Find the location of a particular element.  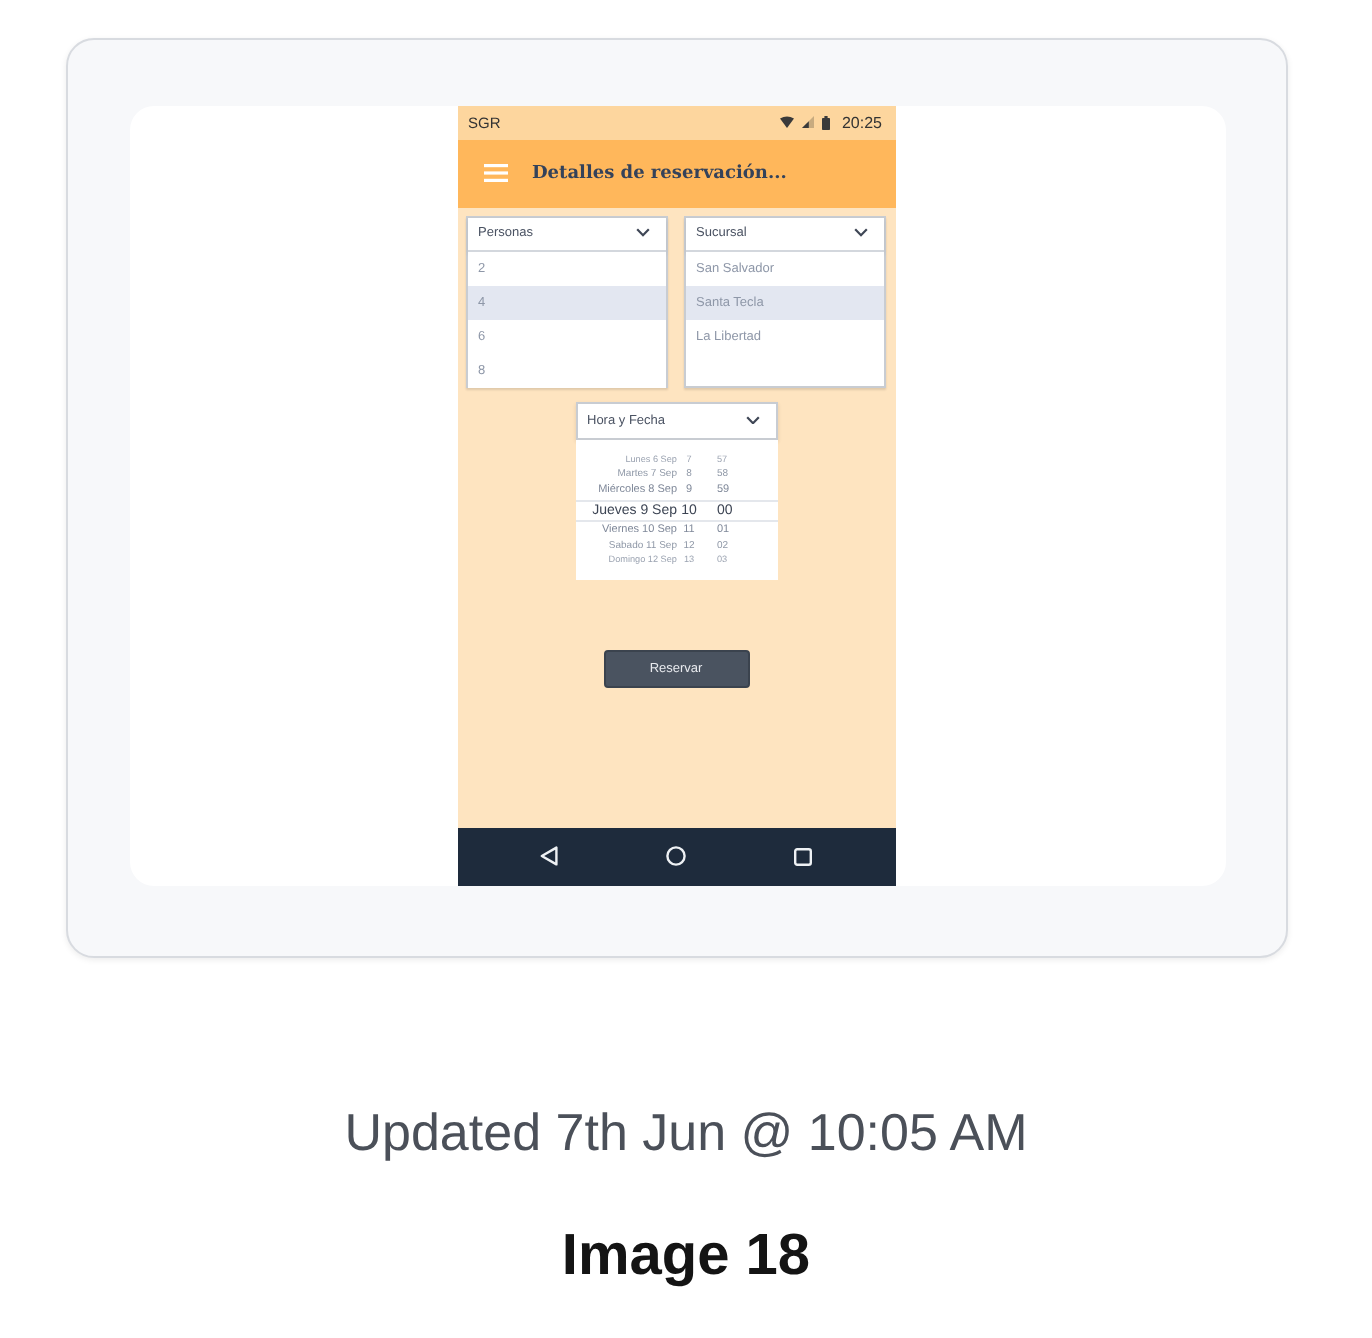

updated-caption: Updated 7th Jun @ 10:05 AM is located at coordinates (686, 1132).